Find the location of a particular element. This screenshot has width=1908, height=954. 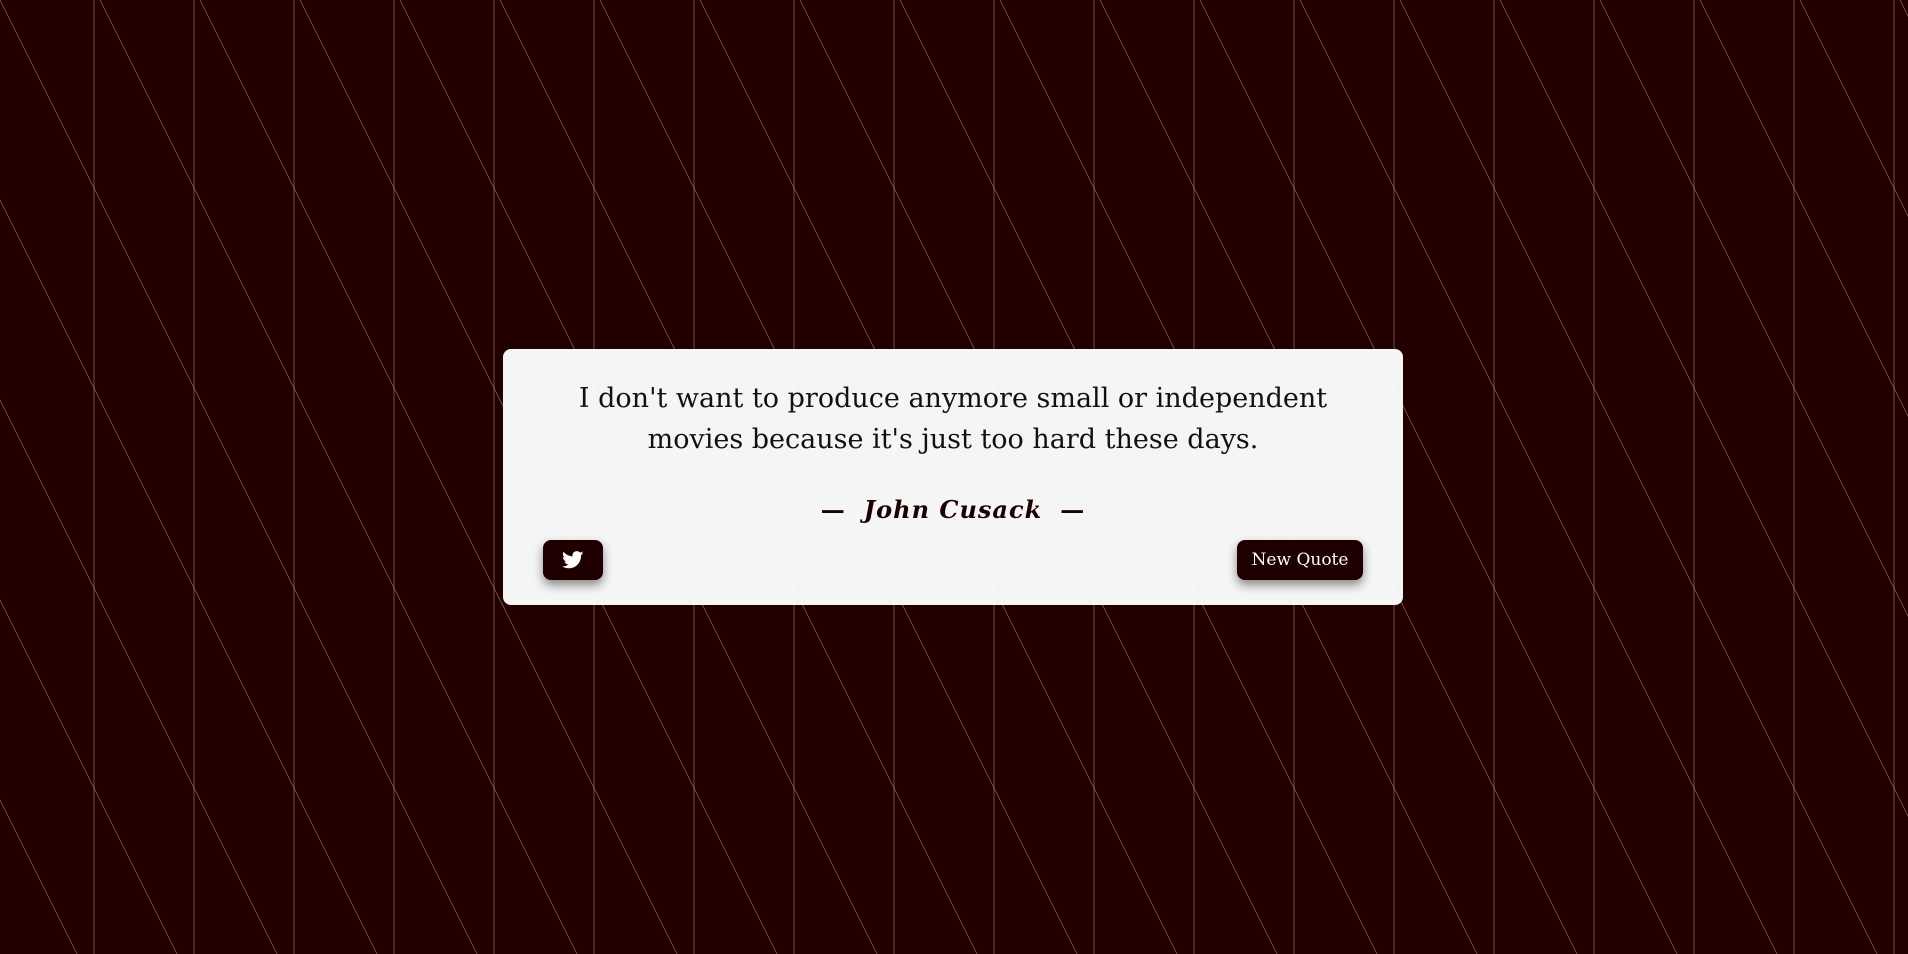

author-dash-left: — is located at coordinates (833, 509).